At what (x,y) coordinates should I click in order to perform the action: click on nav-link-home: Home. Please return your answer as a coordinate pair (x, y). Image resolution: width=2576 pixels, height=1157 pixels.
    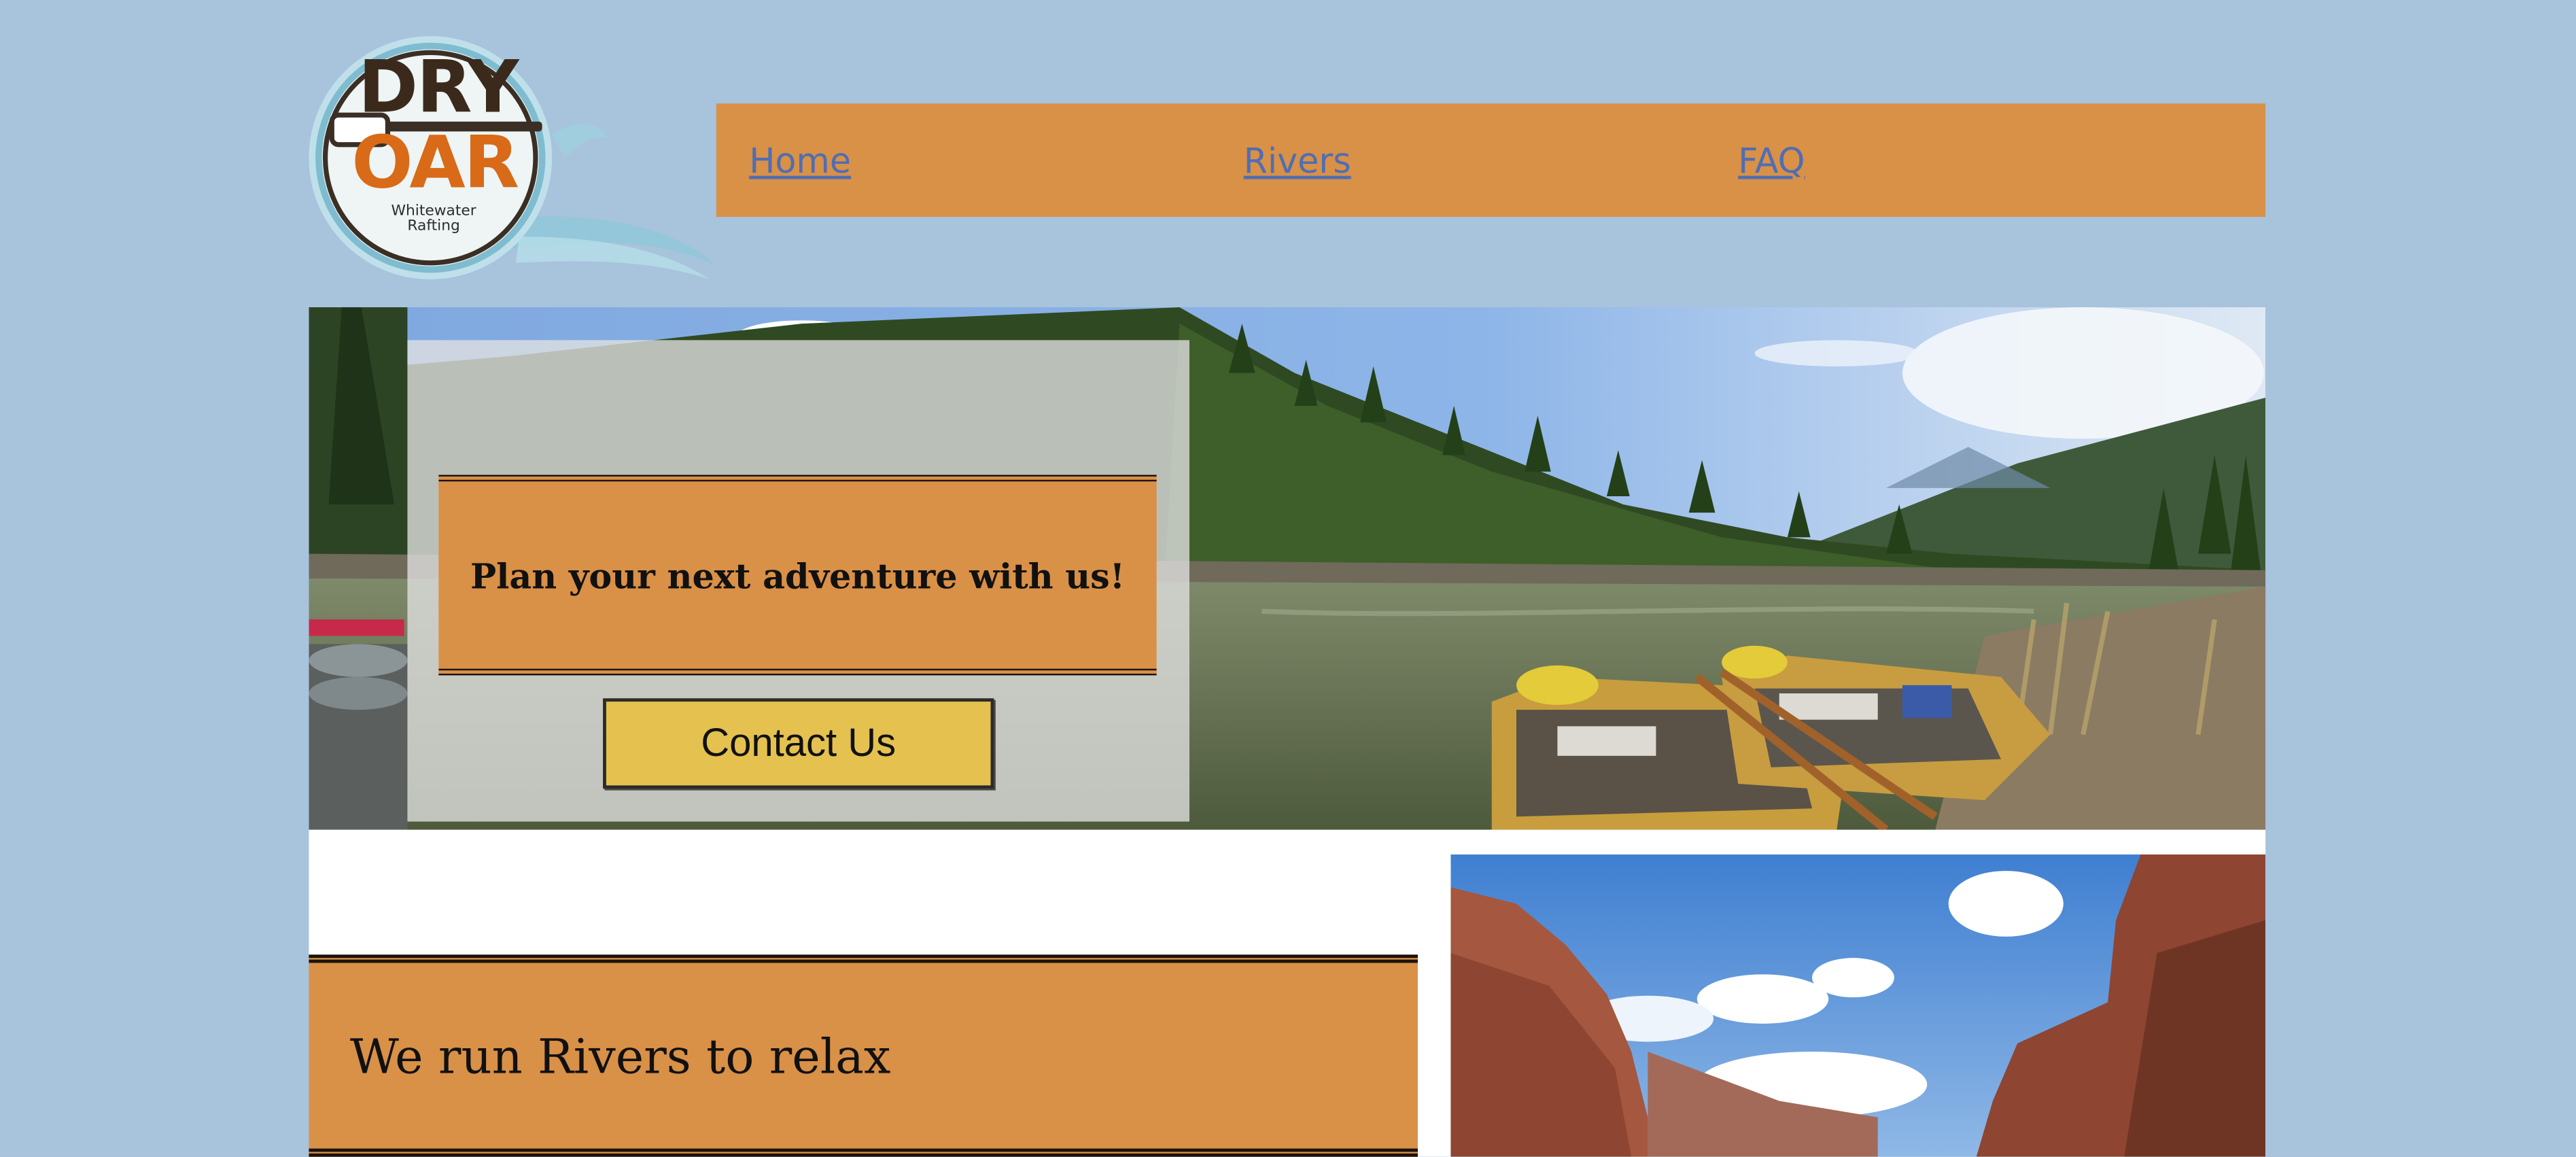
    Looking at the image, I should click on (800, 161).